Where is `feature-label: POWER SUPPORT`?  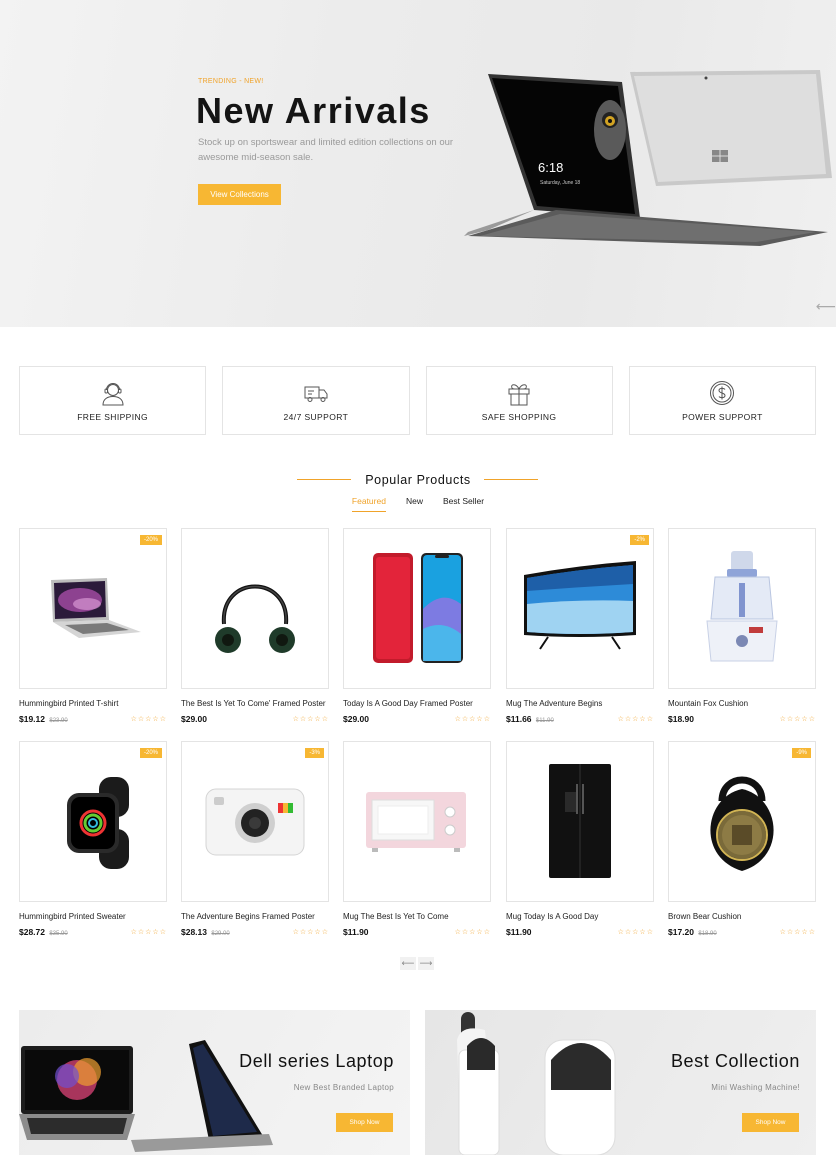 feature-label: POWER SUPPORT is located at coordinates (722, 416).